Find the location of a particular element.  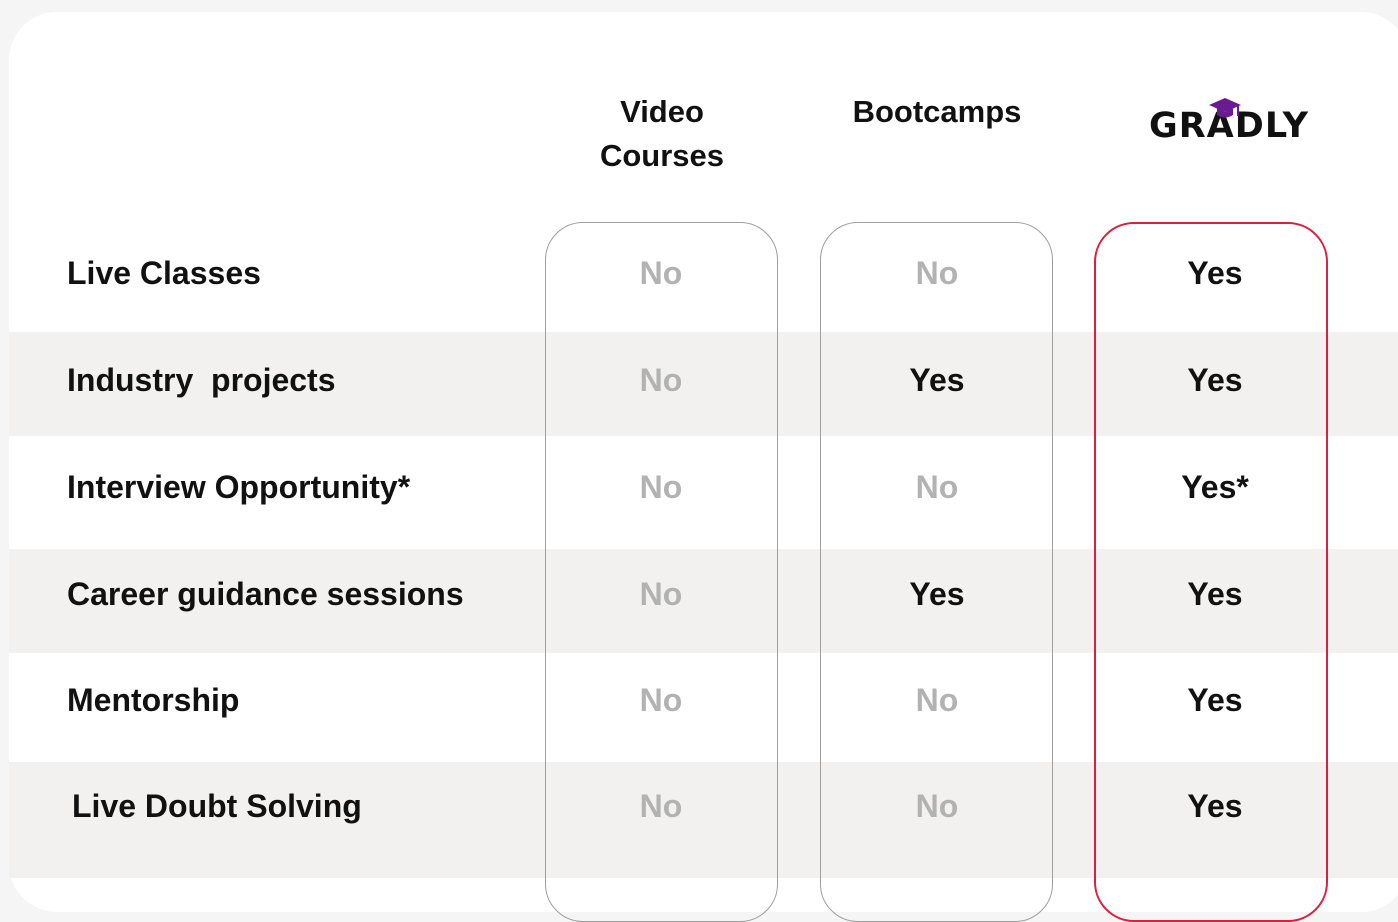

row-label: Live Classes is located at coordinates (164, 273).